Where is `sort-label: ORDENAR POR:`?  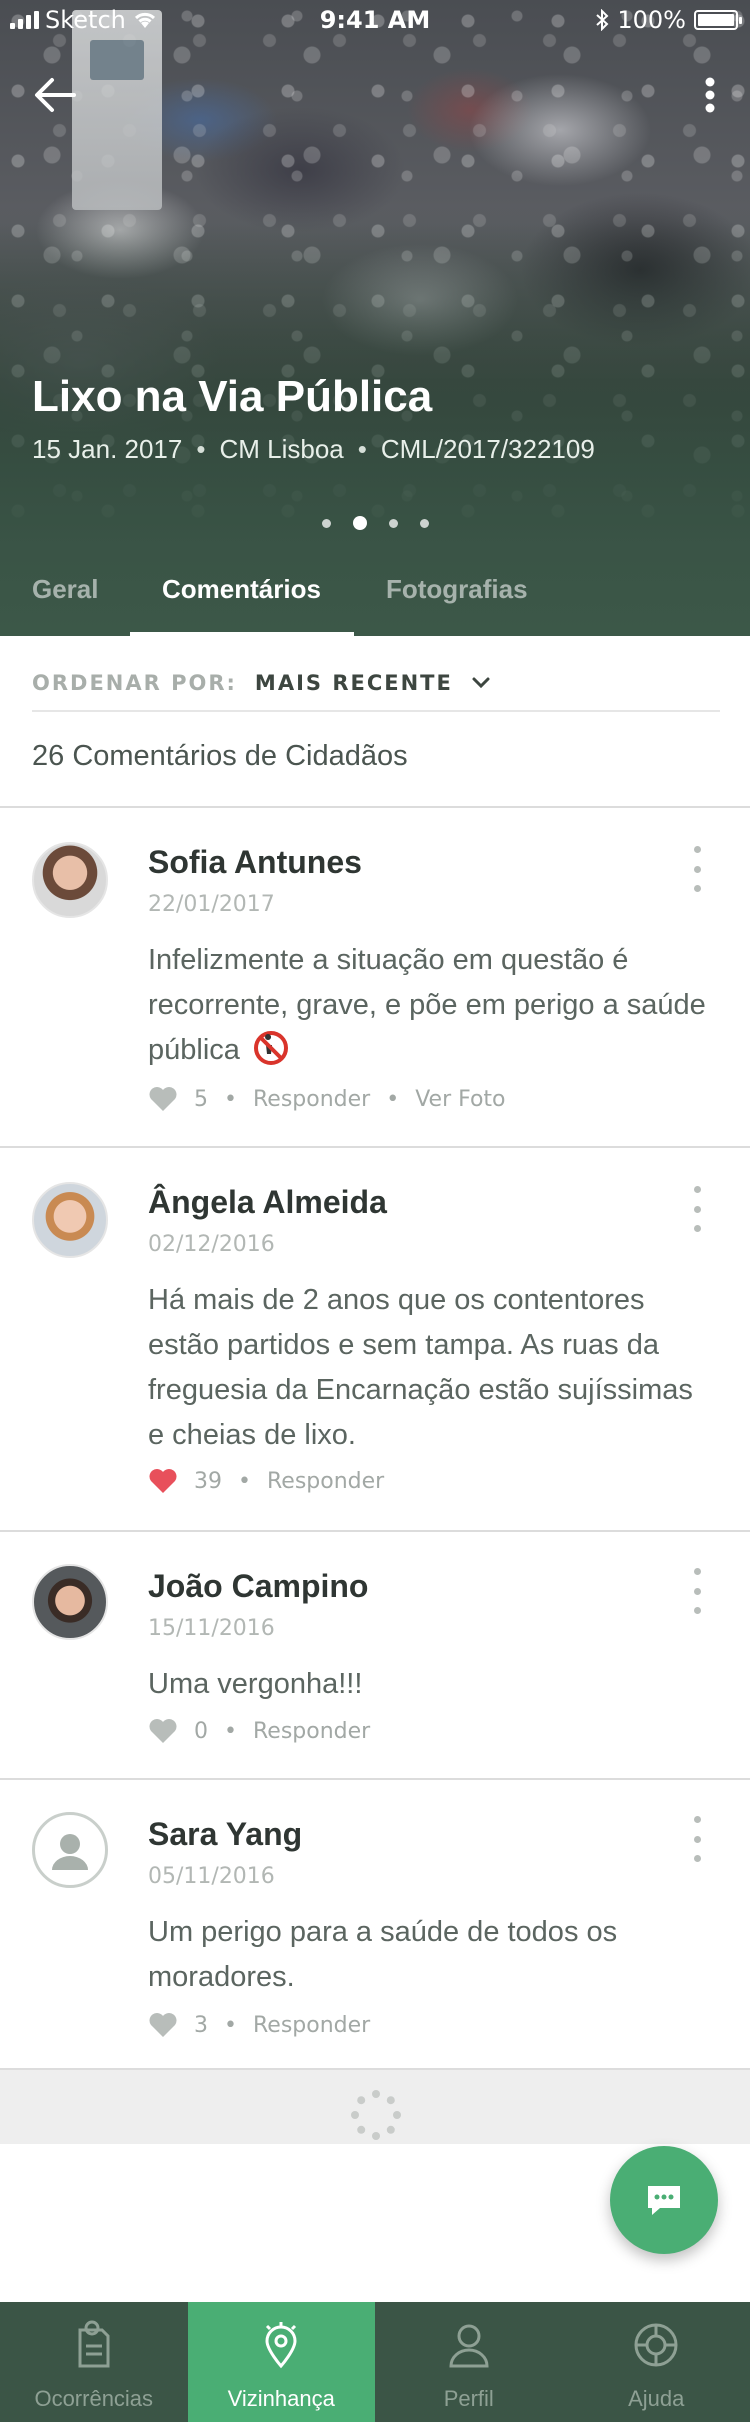
sort-label: ORDENAR POR: is located at coordinates (134, 683).